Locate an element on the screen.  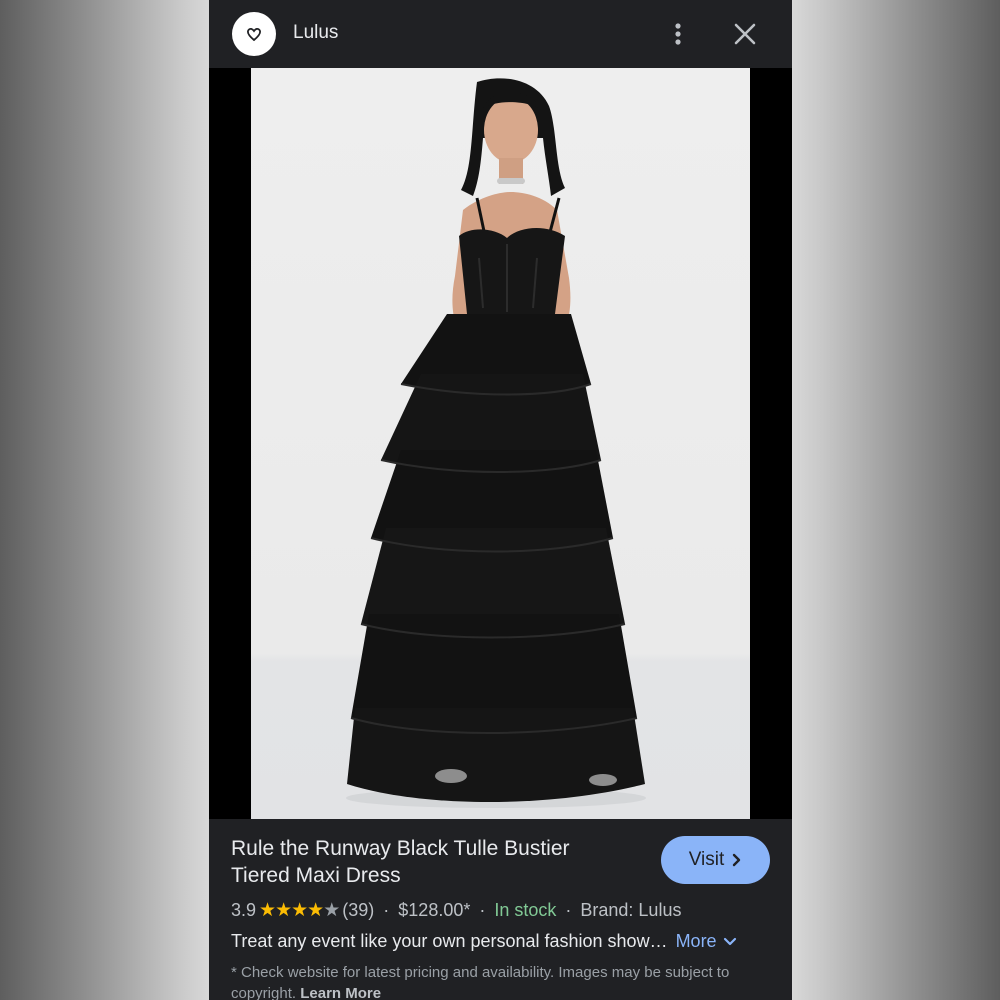
review-count: (39) is located at coordinates (358, 910).